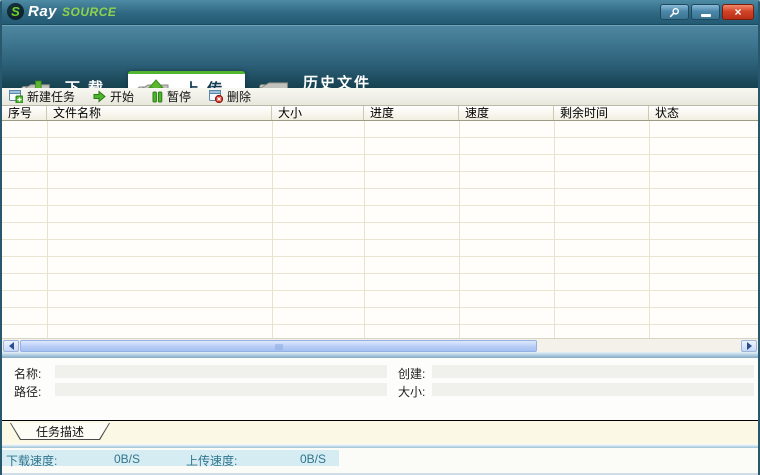  I want to click on delete-icon, so click(216, 96).